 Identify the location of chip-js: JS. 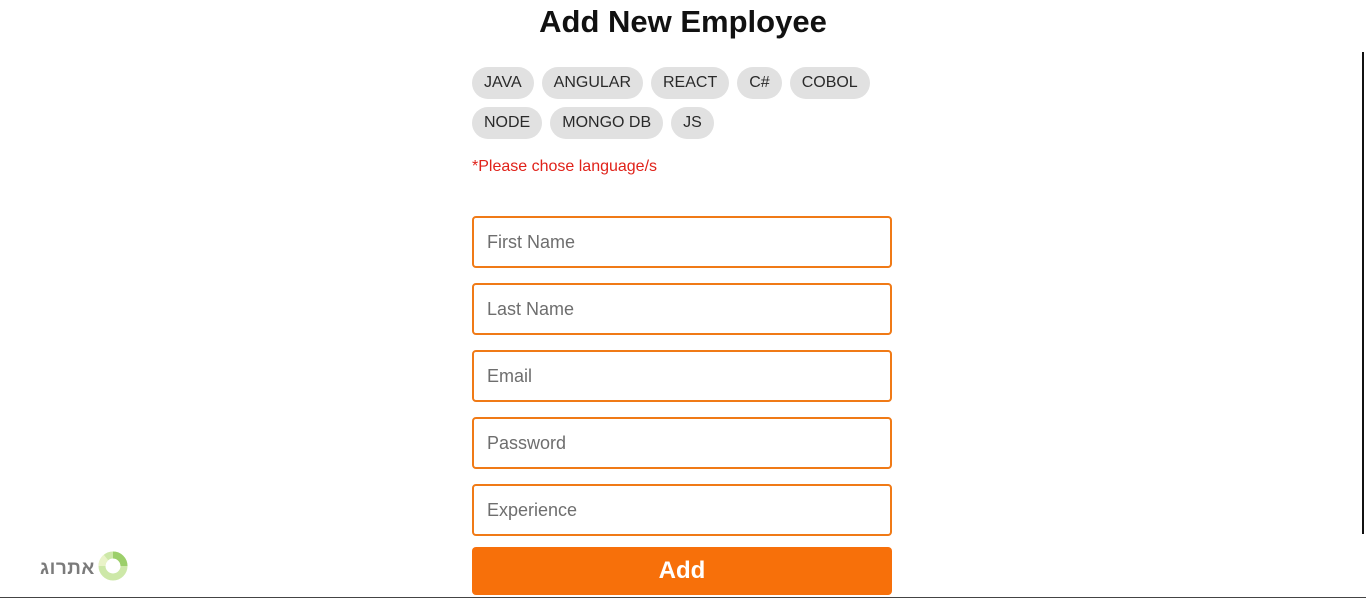
(692, 123).